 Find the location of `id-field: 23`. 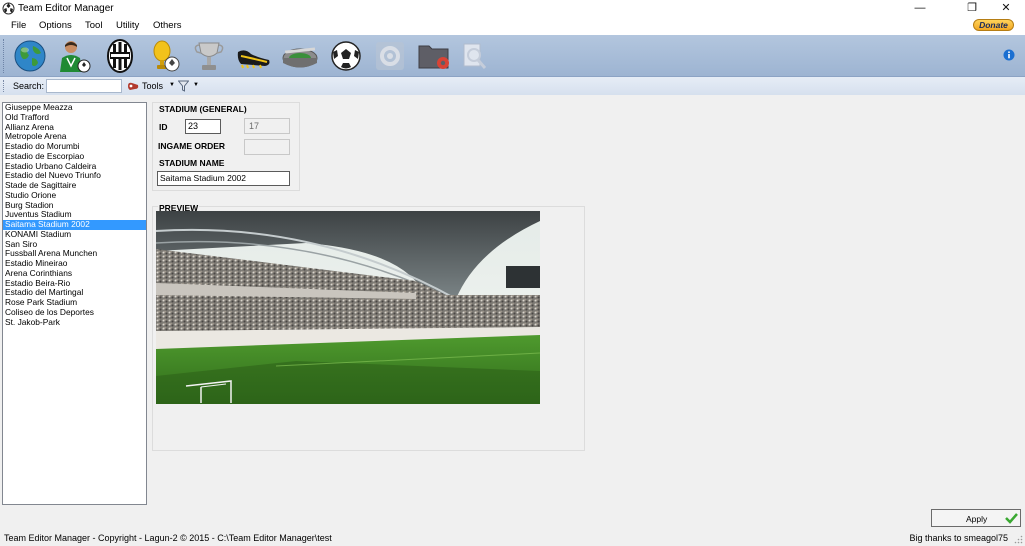

id-field: 23 is located at coordinates (203, 126).